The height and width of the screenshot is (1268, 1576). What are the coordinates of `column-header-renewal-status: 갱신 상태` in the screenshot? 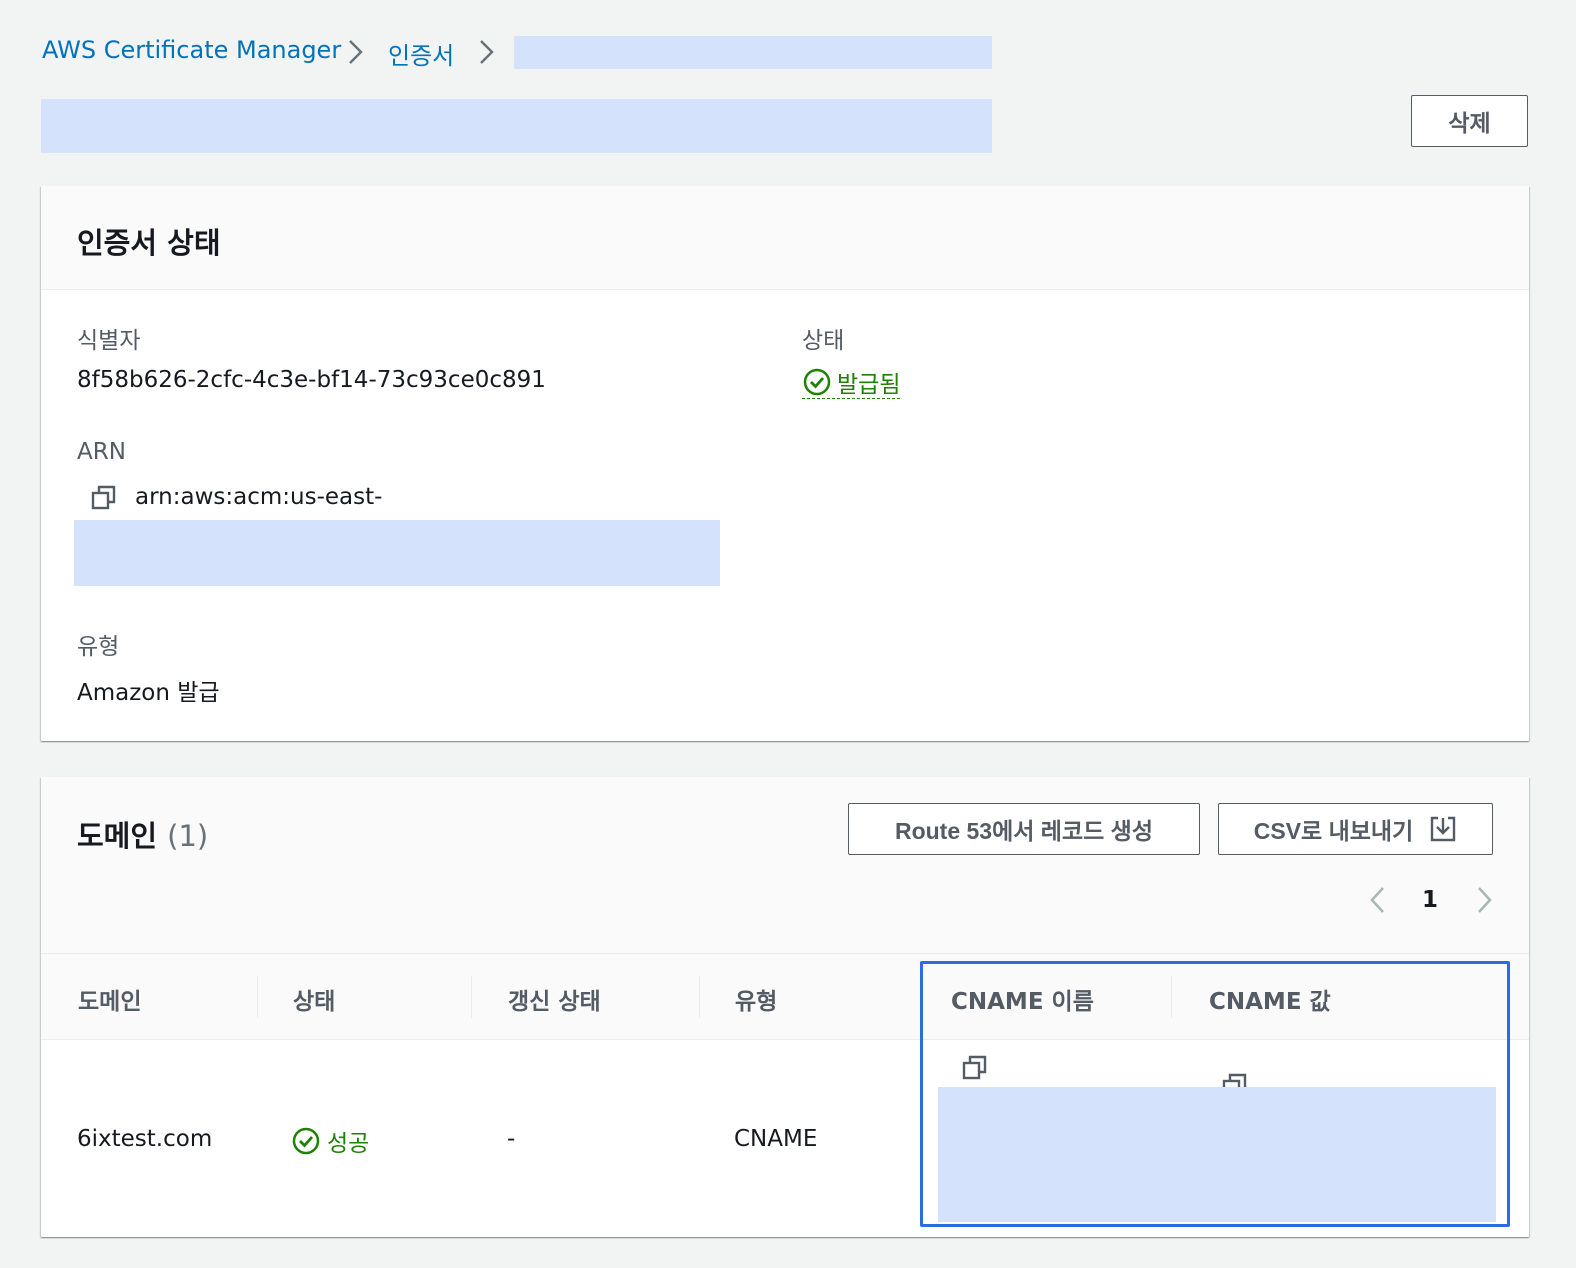 It's located at (554, 999).